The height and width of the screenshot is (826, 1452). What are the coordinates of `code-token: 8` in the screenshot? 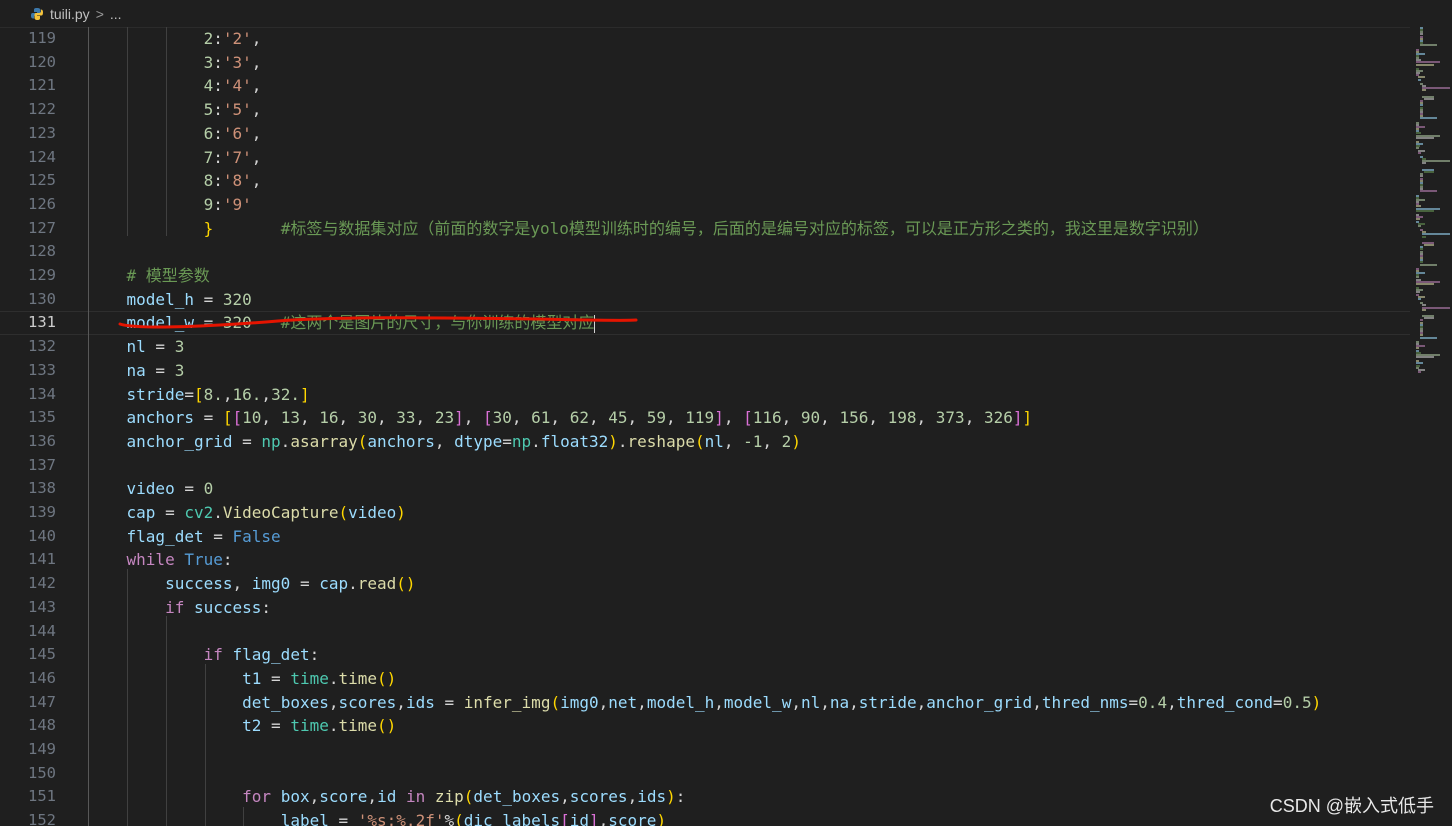 It's located at (208, 181).